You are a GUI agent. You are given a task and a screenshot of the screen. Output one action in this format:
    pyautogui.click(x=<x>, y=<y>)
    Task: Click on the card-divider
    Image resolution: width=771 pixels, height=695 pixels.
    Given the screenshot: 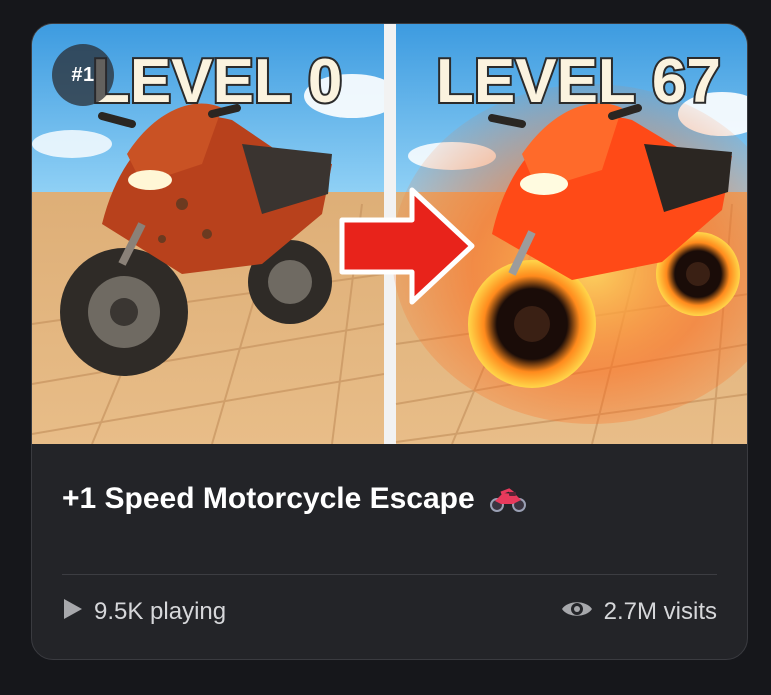 What is the action you would take?
    pyautogui.click(x=389, y=574)
    